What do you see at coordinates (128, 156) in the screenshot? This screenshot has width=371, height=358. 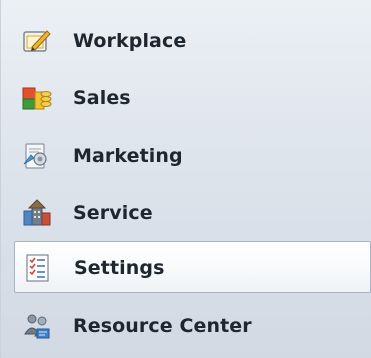 I see `nav-item-label: Marketing` at bounding box center [128, 156].